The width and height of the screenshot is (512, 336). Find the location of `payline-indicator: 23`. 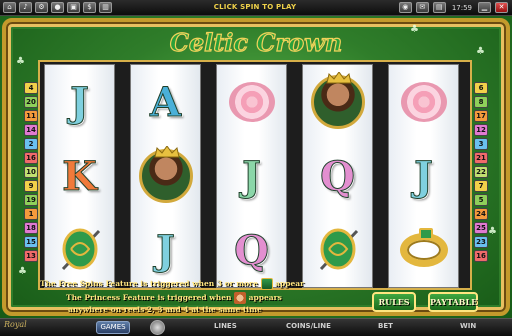

payline-indicator: 23 is located at coordinates (481, 242).